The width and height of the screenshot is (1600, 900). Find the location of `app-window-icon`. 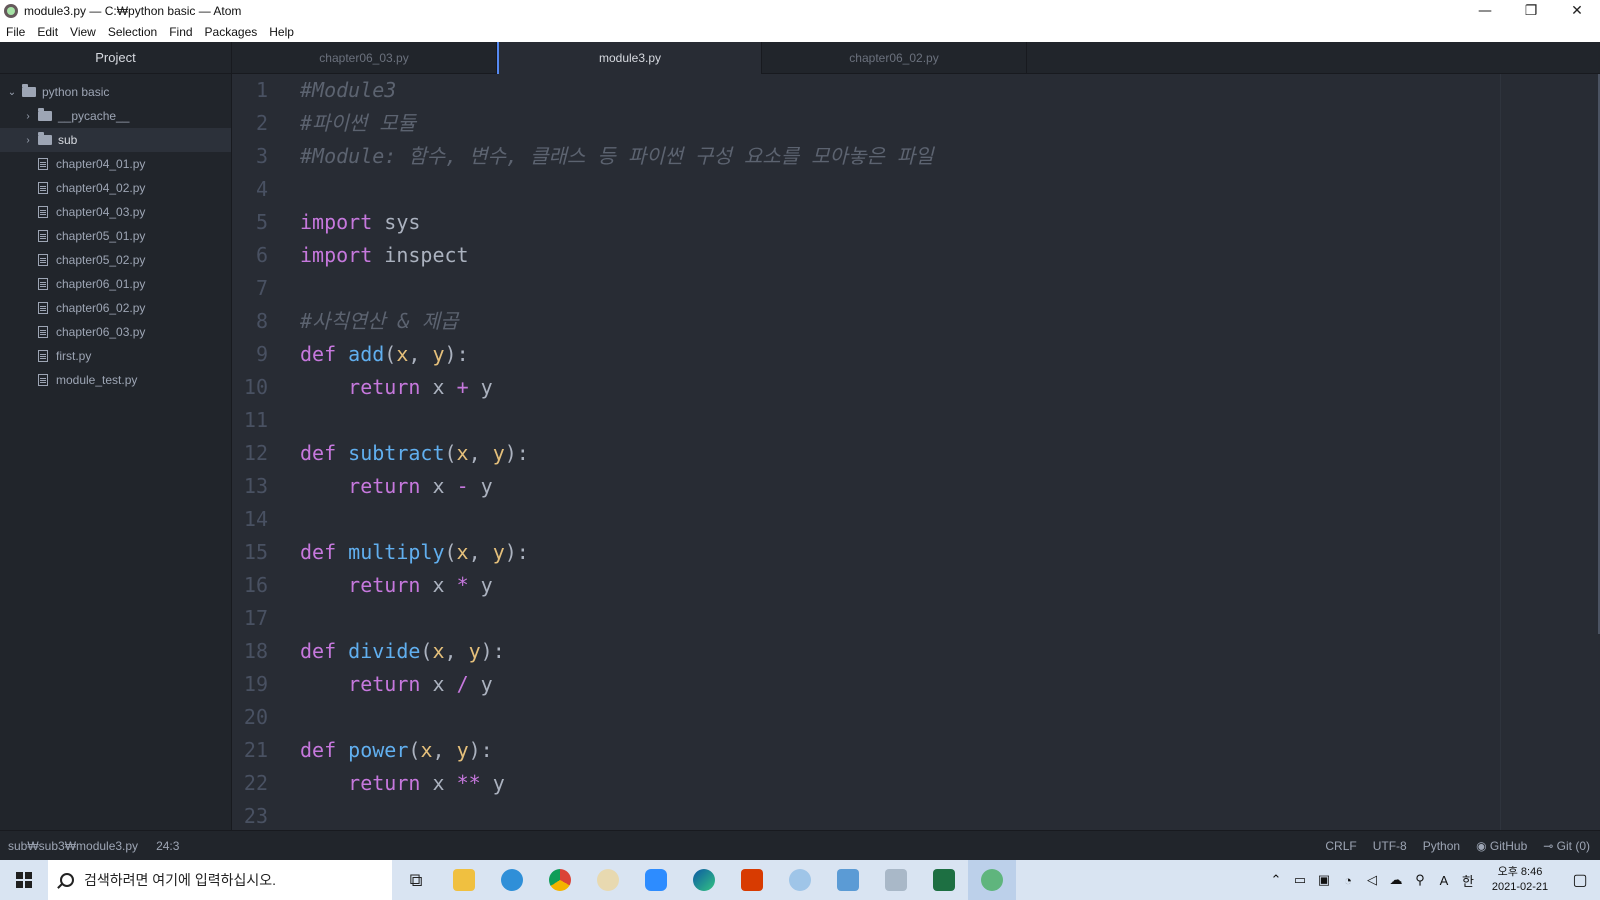

app-window-icon is located at coordinates (848, 880).